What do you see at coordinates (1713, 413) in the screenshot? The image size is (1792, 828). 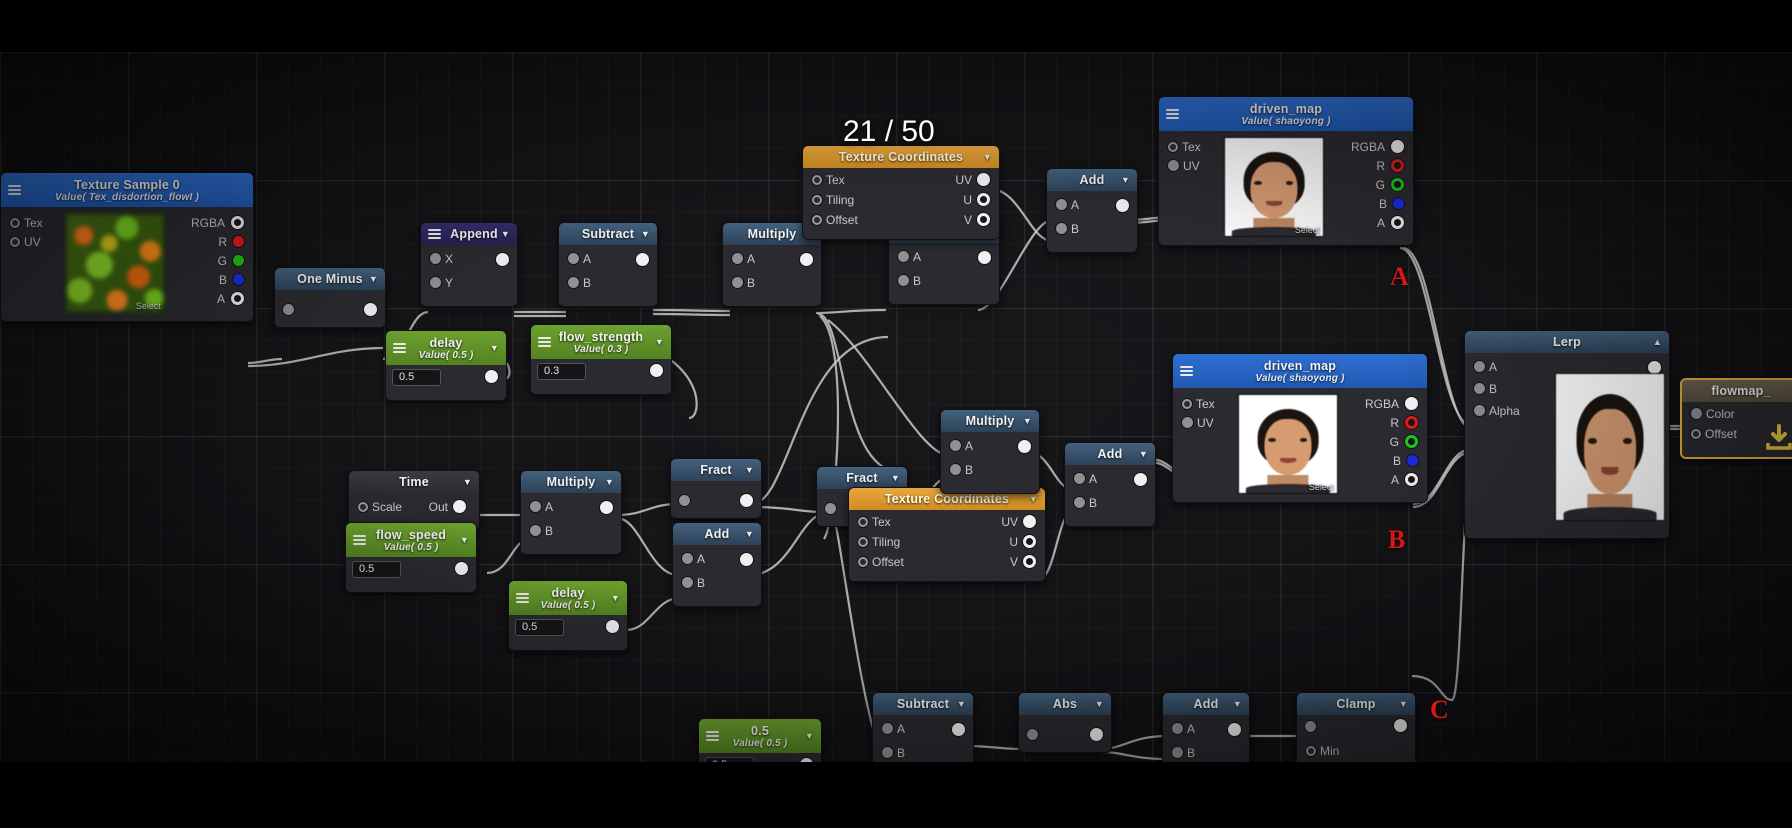 I see `input-color: Color` at bounding box center [1713, 413].